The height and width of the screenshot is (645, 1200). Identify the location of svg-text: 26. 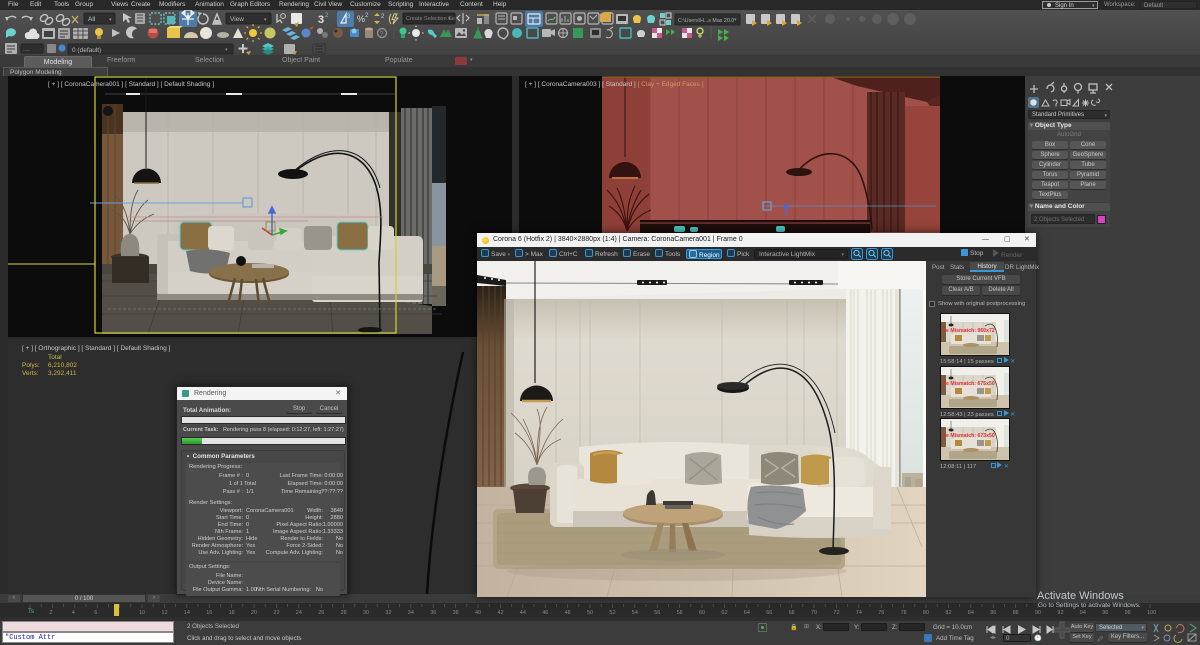
(321, 613).